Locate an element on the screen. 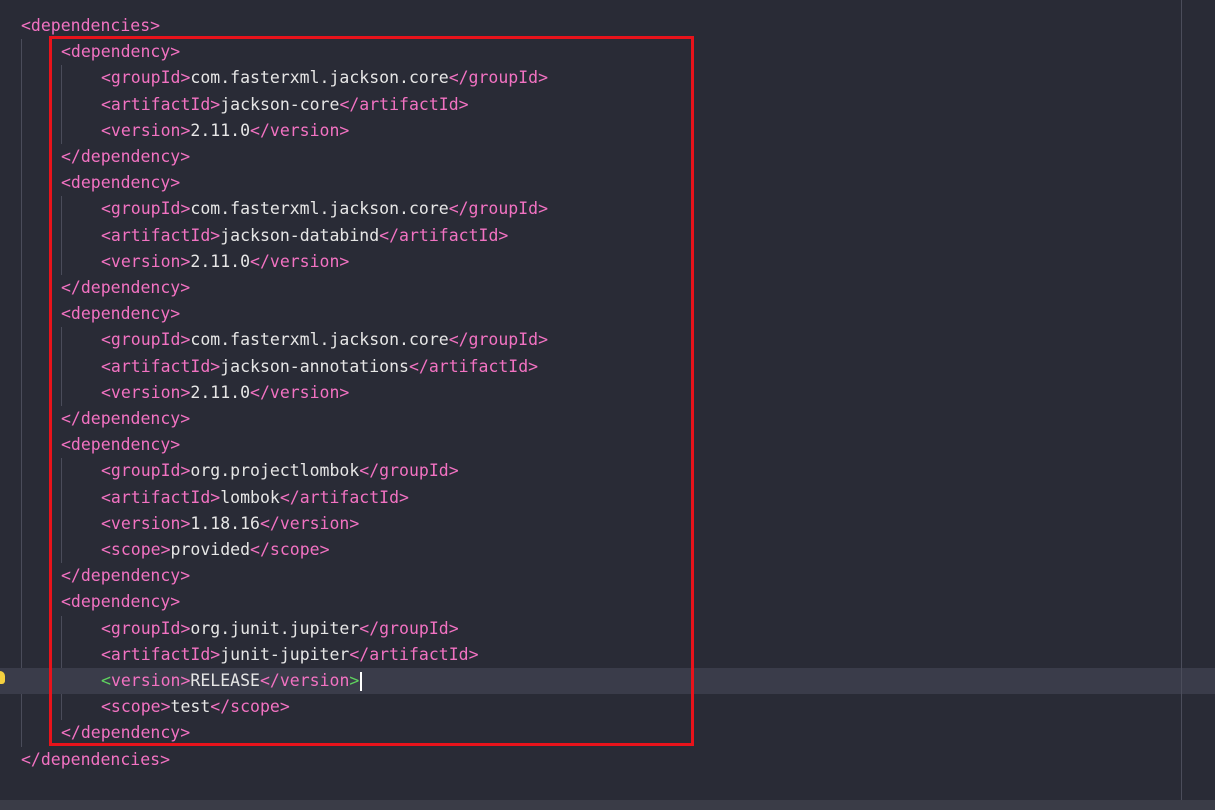 The image size is (1215, 810). right-margin-line is located at coordinates (1181, 400).